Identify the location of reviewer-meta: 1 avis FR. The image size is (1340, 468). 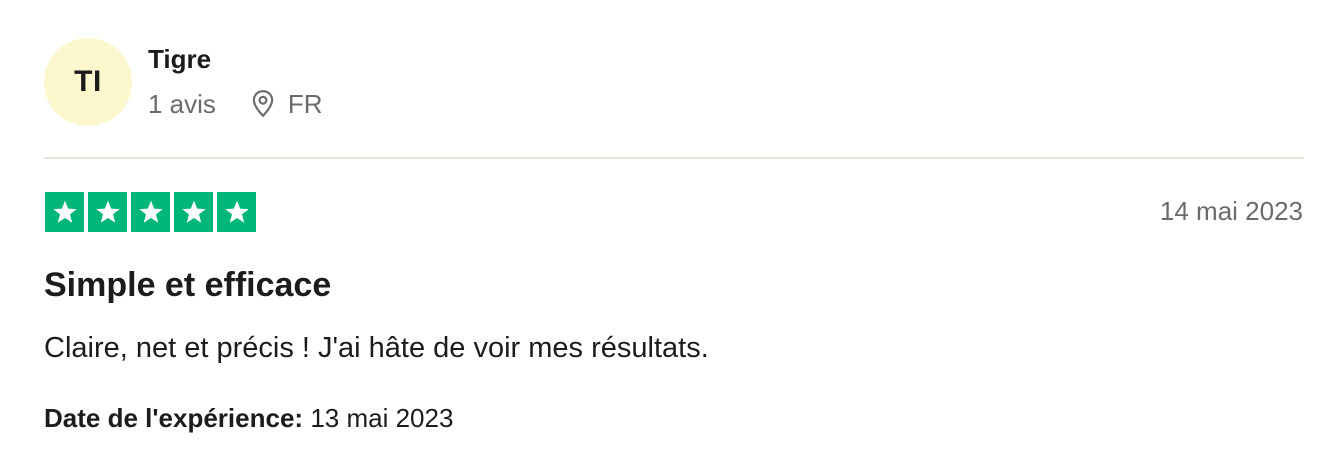
(235, 104).